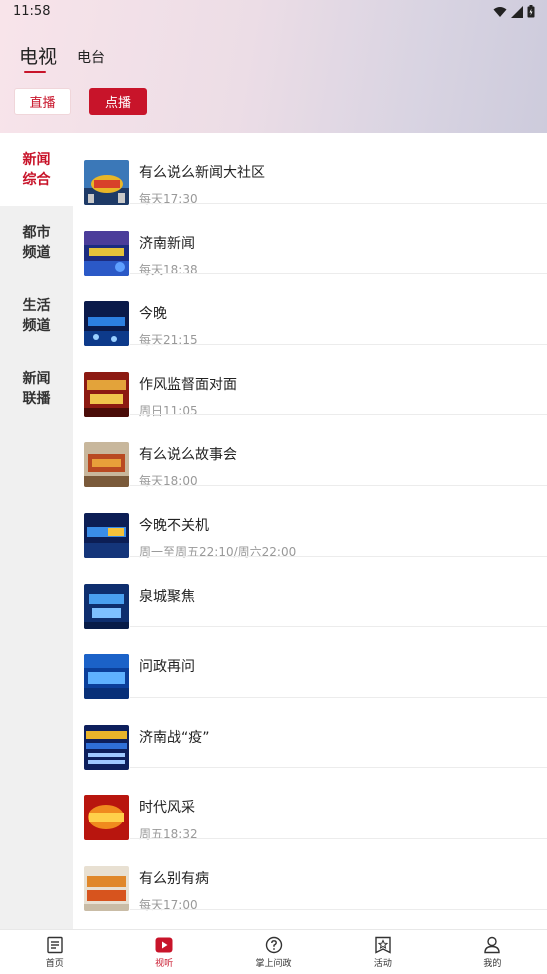 This screenshot has width=547, height=974. Describe the element at coordinates (167, 808) in the screenshot. I see `program-title: 时代风采` at that location.